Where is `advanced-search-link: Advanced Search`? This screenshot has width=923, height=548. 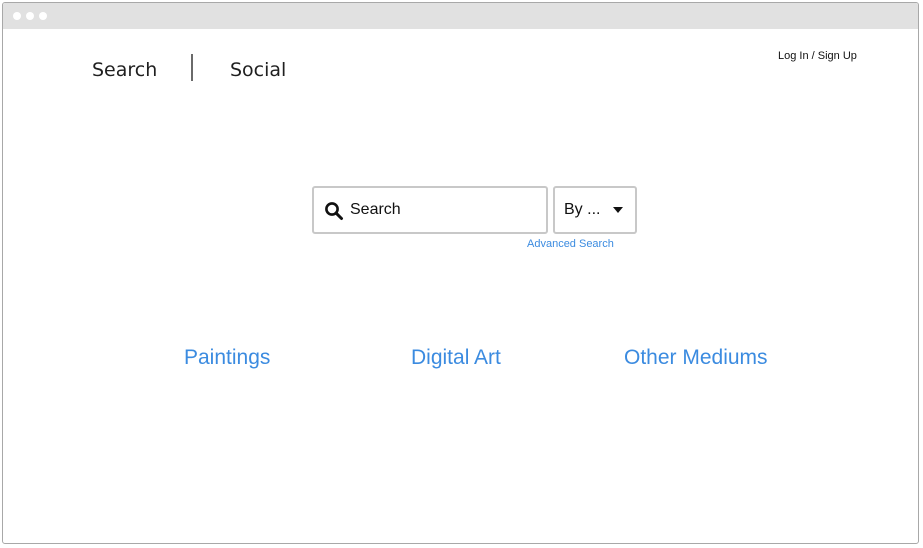
advanced-search-link: Advanced Search is located at coordinates (570, 244).